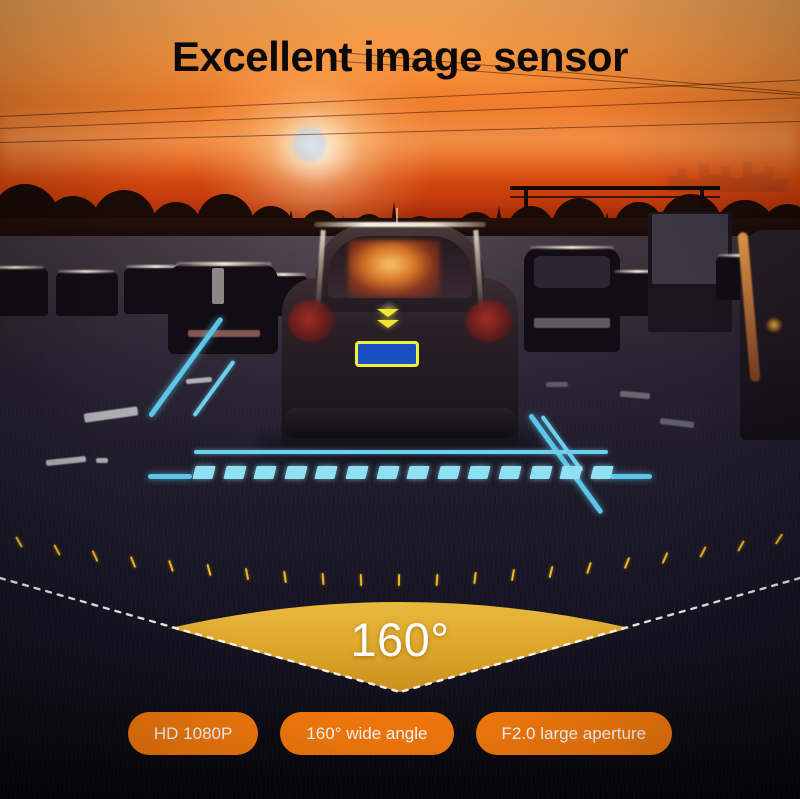 This screenshot has height=799, width=800. What do you see at coordinates (309, 144) in the screenshot?
I see `sun-disc` at bounding box center [309, 144].